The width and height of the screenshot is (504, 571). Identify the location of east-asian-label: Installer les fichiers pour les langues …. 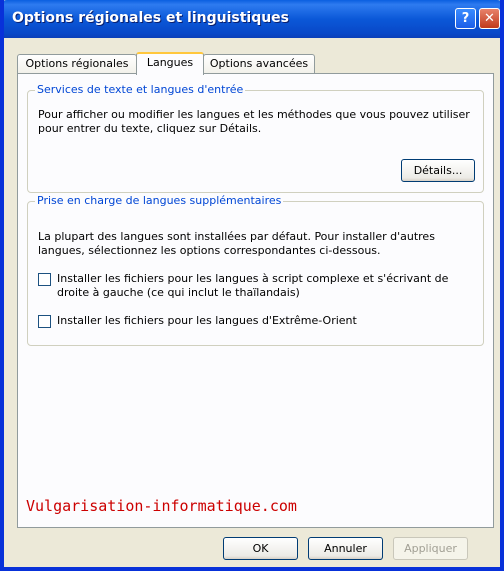
(207, 321).